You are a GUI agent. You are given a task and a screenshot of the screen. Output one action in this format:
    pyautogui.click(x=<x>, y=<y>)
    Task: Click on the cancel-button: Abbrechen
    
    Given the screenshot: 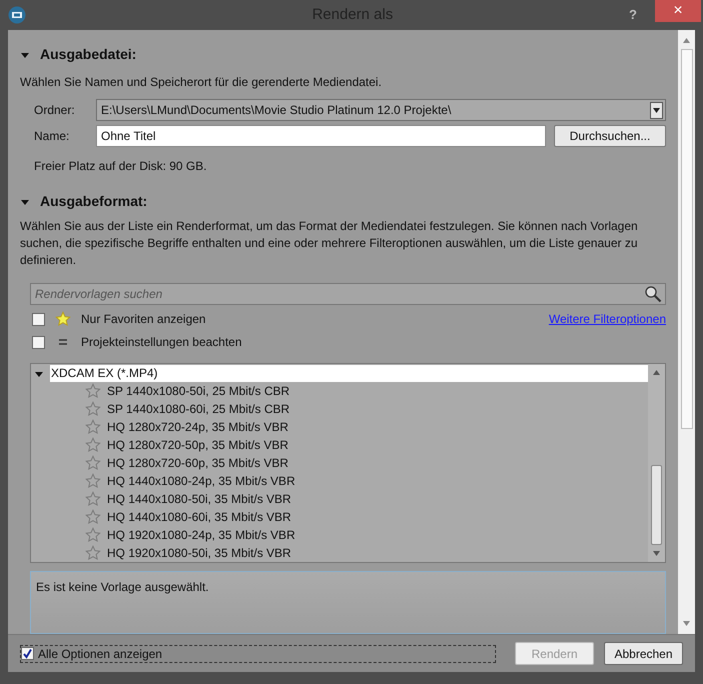 What is the action you would take?
    pyautogui.click(x=643, y=653)
    